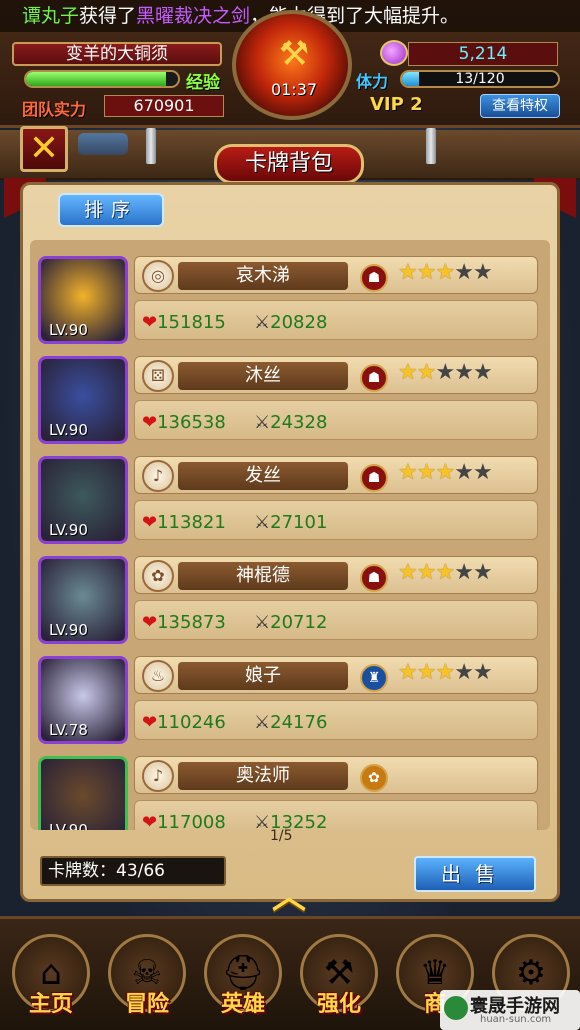 Image resolution: width=580 pixels, height=1030 pixels. I want to click on collapse-menu-button: ︿, so click(289, 897).